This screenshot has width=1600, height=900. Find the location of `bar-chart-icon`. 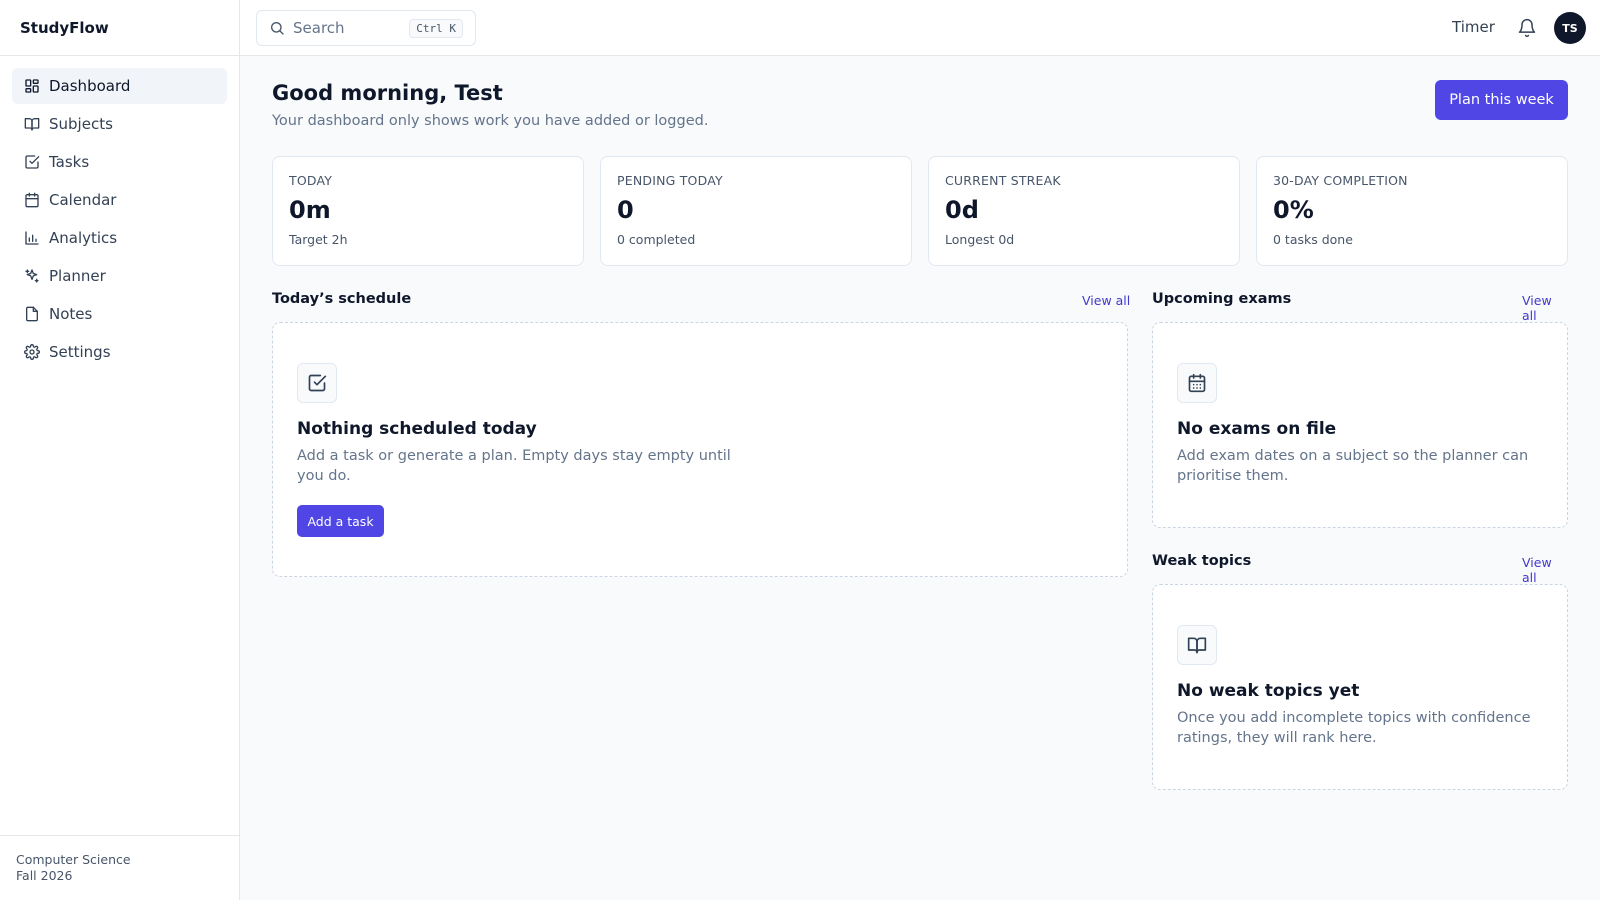

bar-chart-icon is located at coordinates (32, 238).